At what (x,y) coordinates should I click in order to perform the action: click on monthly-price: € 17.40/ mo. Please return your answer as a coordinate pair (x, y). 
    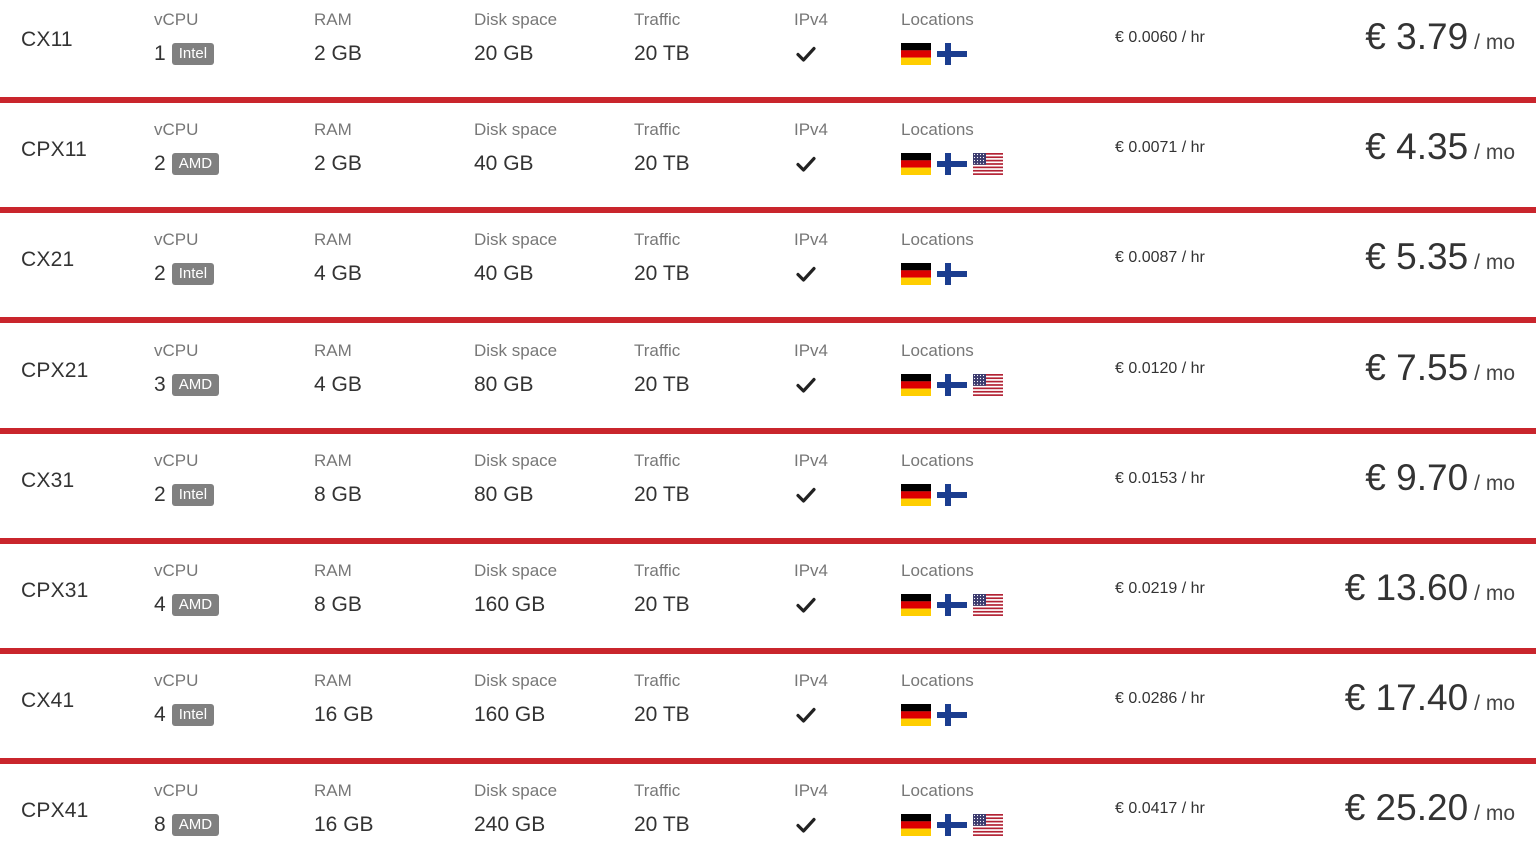
    Looking at the image, I should click on (1430, 698).